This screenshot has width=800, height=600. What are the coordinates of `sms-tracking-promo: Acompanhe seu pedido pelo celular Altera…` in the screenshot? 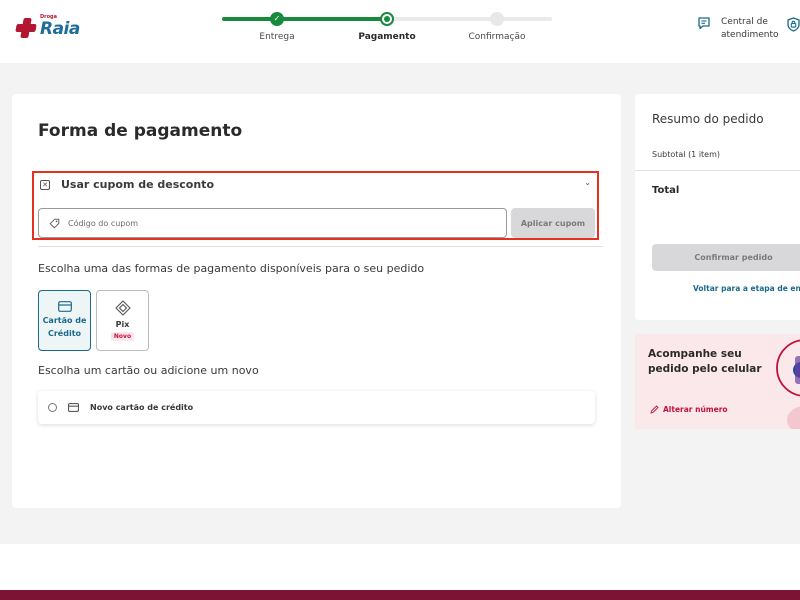 It's located at (717, 381).